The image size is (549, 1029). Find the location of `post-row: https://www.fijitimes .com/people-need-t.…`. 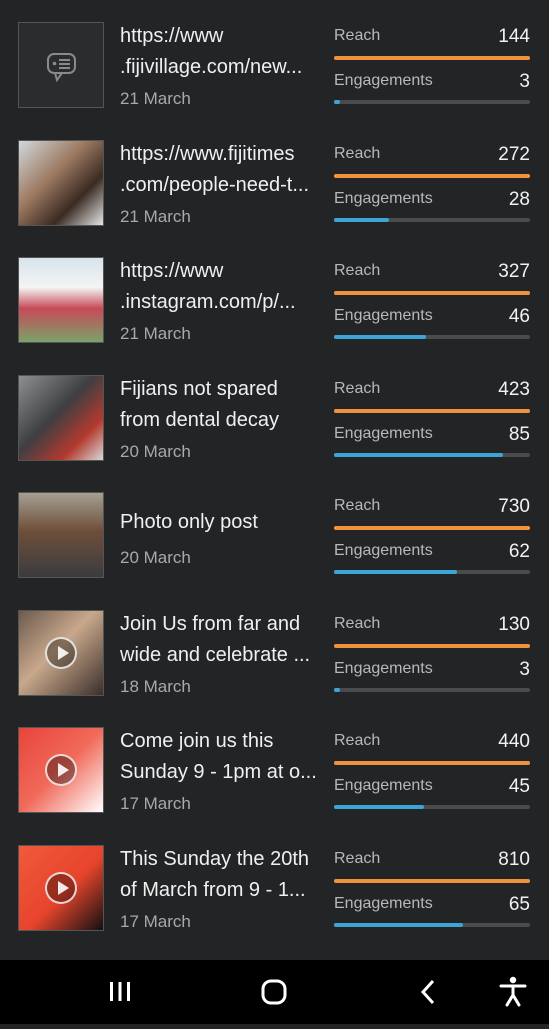

post-row: https://www.fijitimes .com/people-need-t.… is located at coordinates (274, 193).